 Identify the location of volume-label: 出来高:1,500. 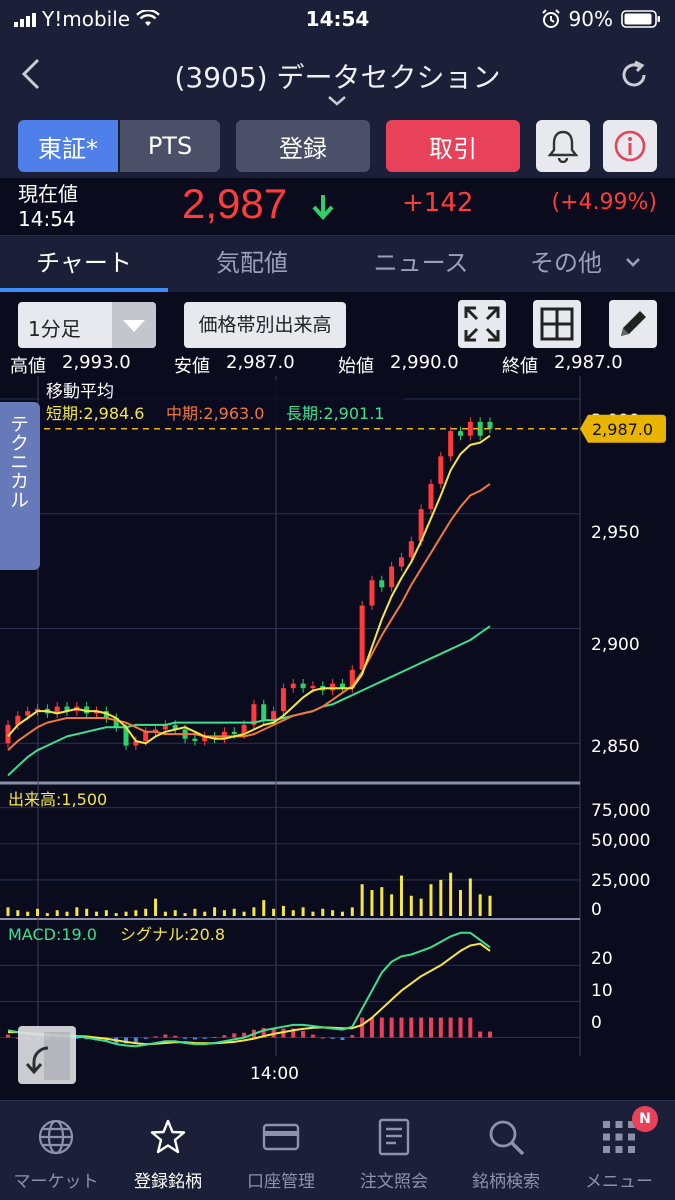
(57, 799).